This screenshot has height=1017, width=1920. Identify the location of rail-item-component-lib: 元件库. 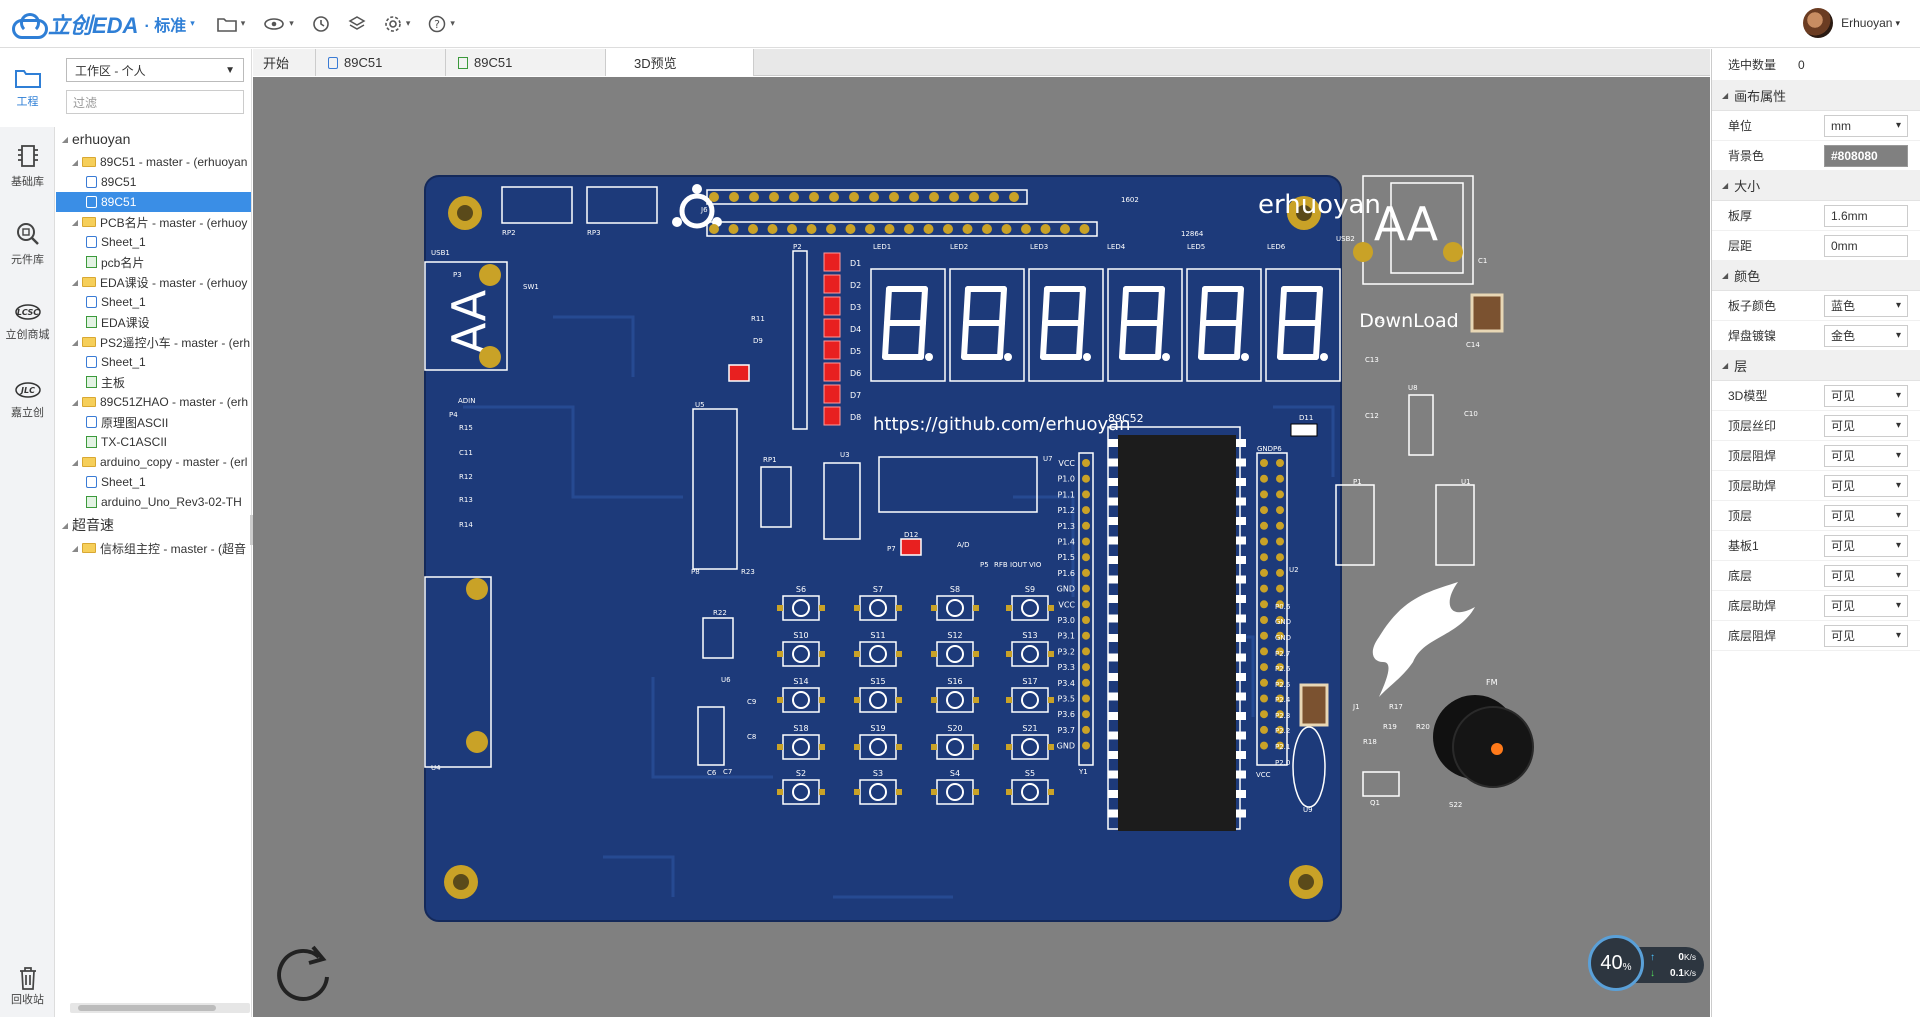
(27, 244).